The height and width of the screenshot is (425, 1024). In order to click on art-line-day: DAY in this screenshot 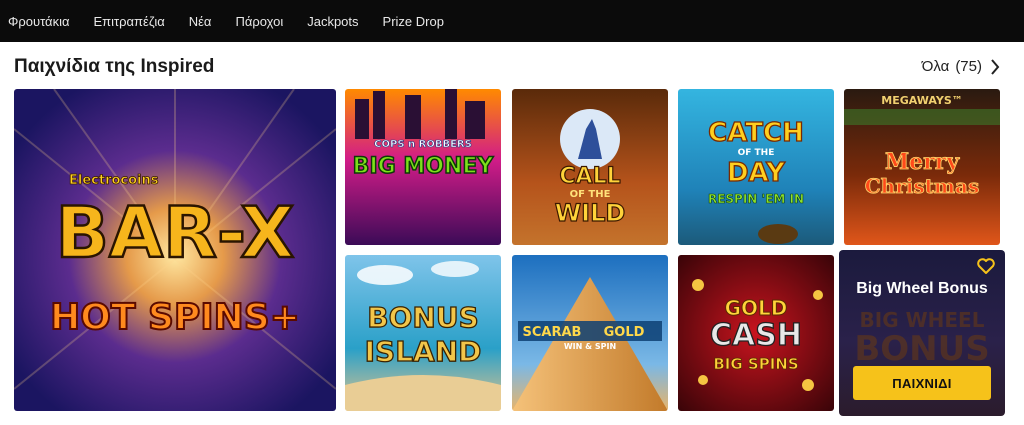, I will do `click(756, 173)`.